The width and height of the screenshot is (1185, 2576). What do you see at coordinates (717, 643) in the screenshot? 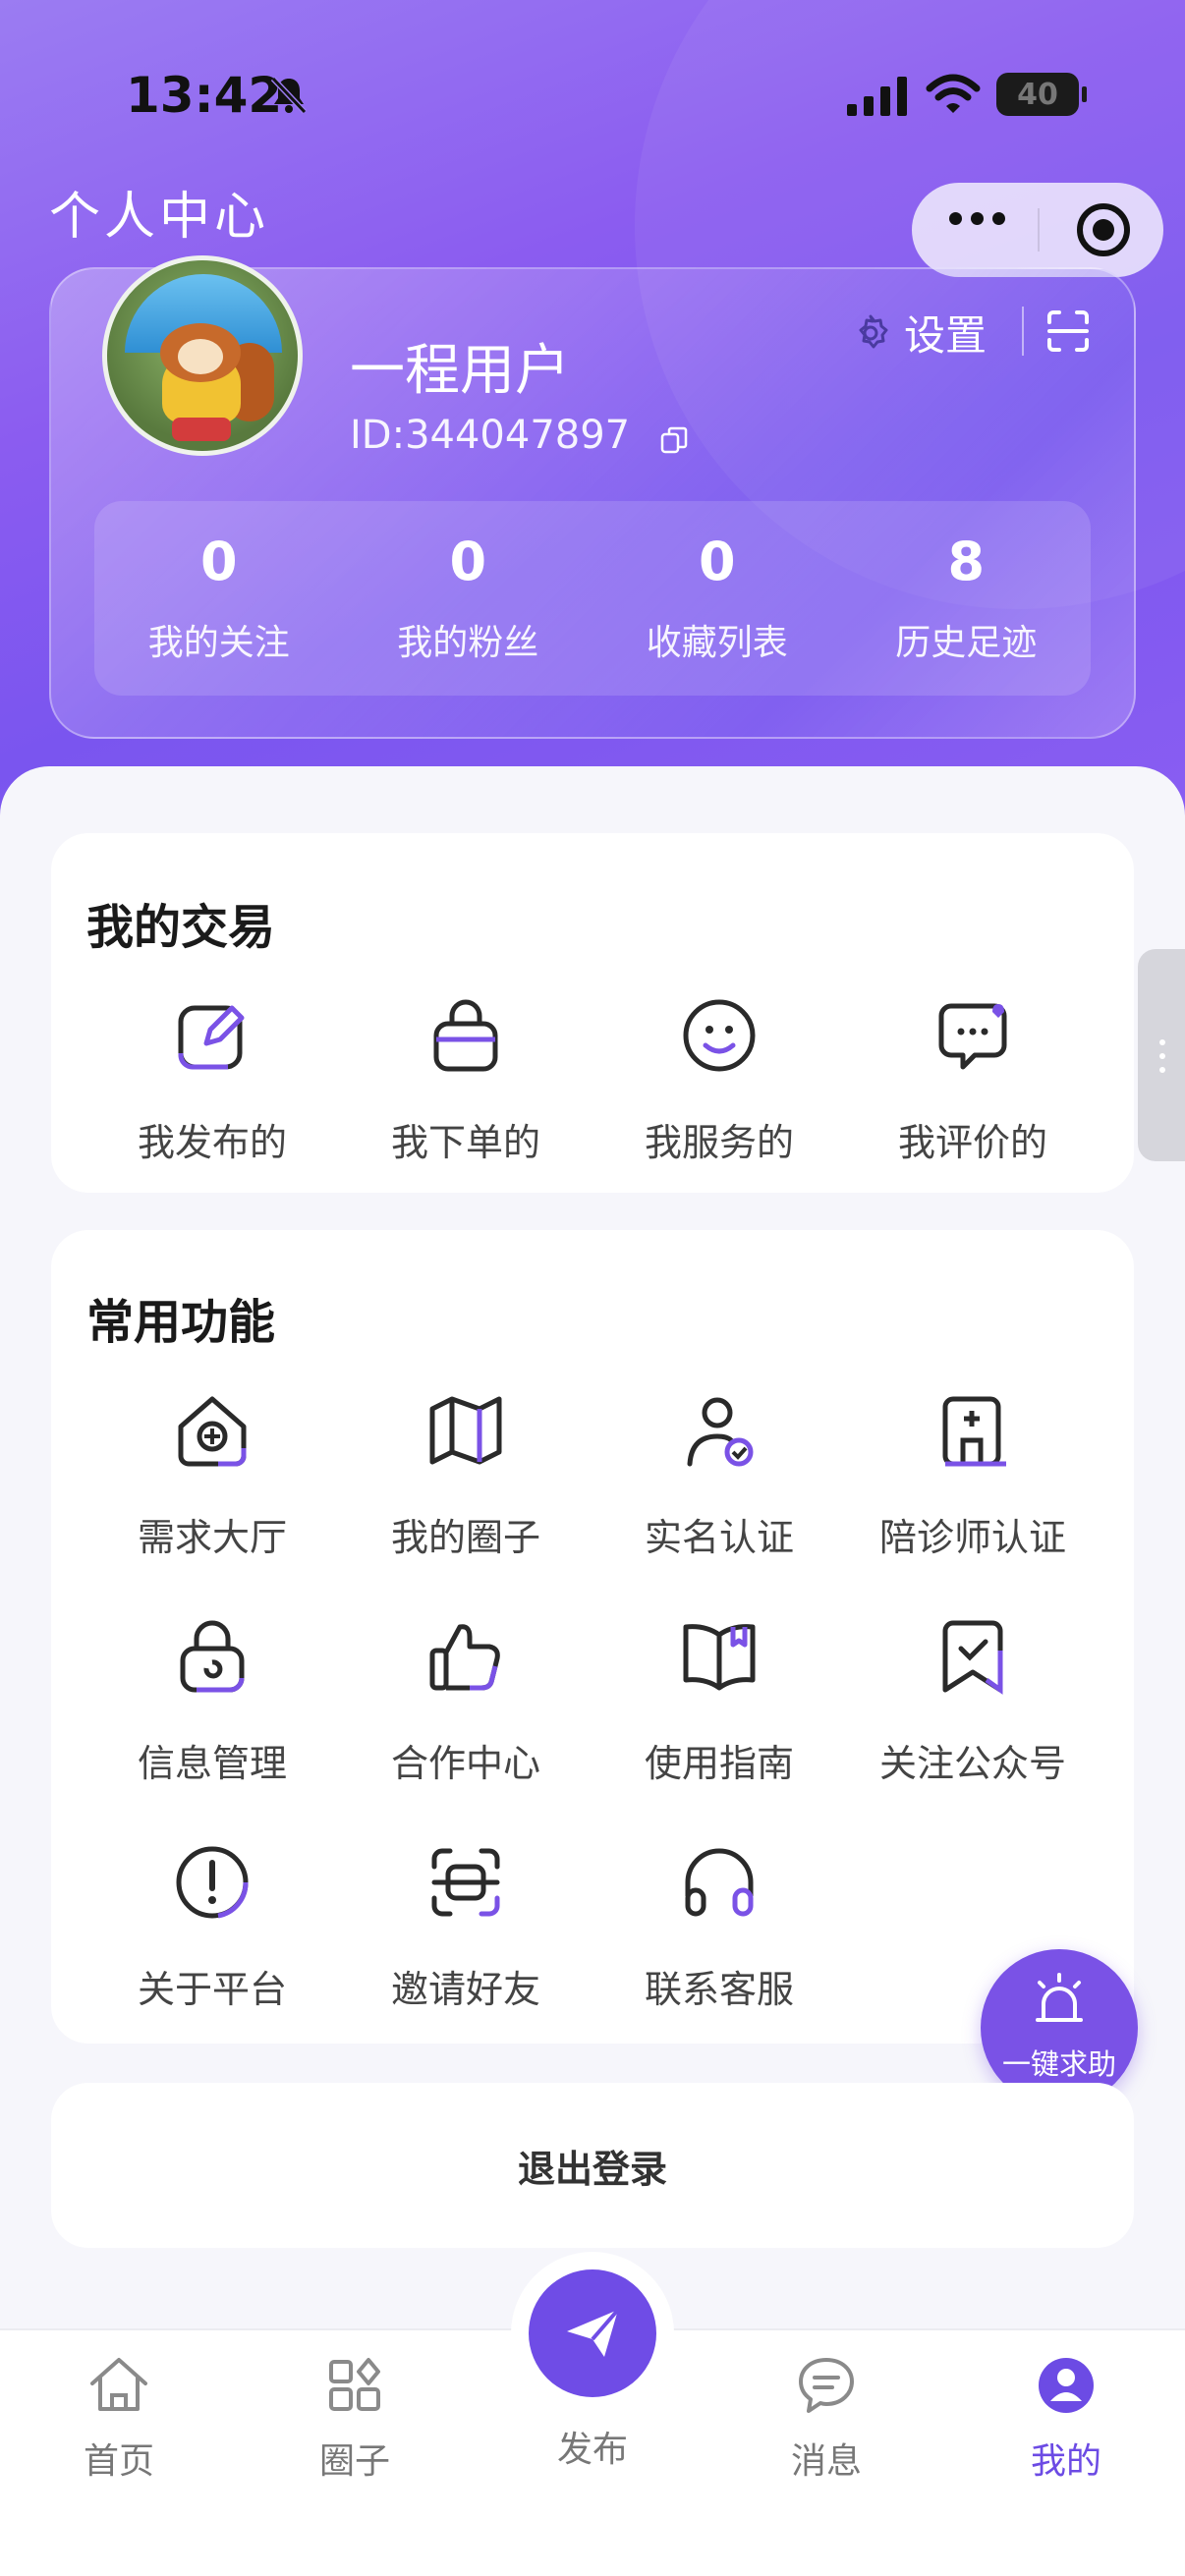
I see `stat-label: 收藏列表` at bounding box center [717, 643].